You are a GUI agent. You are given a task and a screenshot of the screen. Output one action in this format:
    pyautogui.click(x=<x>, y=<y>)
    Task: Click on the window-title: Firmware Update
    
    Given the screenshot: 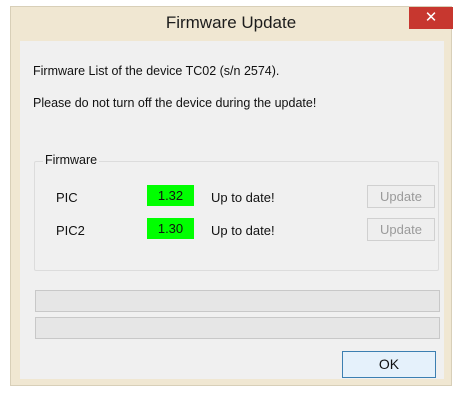 What is the action you would take?
    pyautogui.click(x=231, y=22)
    